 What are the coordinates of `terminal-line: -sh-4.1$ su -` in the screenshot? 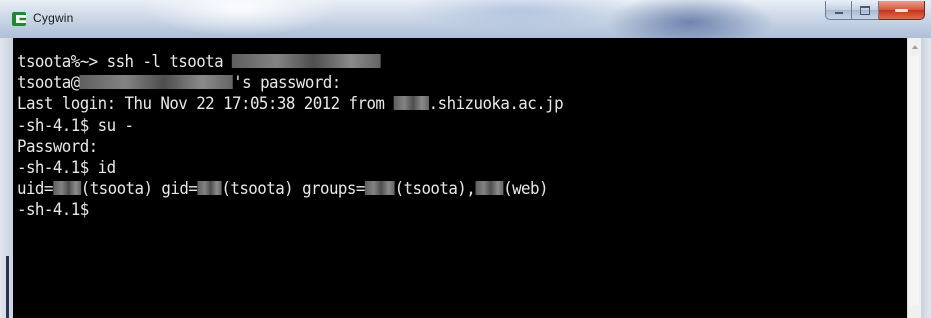 It's located at (431, 126).